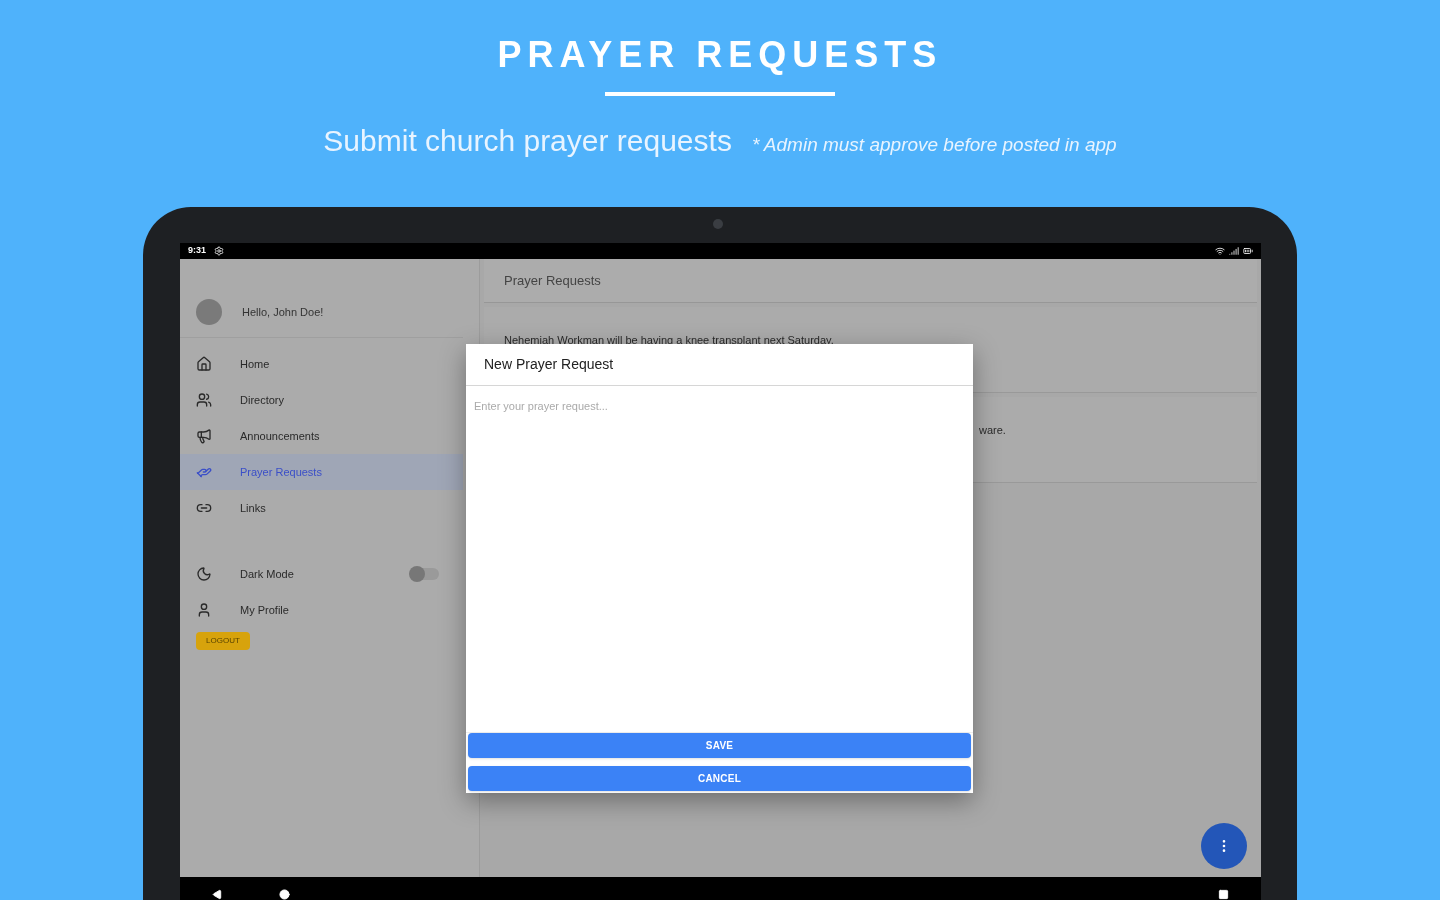 The width and height of the screenshot is (1440, 900). What do you see at coordinates (527, 141) in the screenshot?
I see `banner-subtitle: Submit church prayer requests` at bounding box center [527, 141].